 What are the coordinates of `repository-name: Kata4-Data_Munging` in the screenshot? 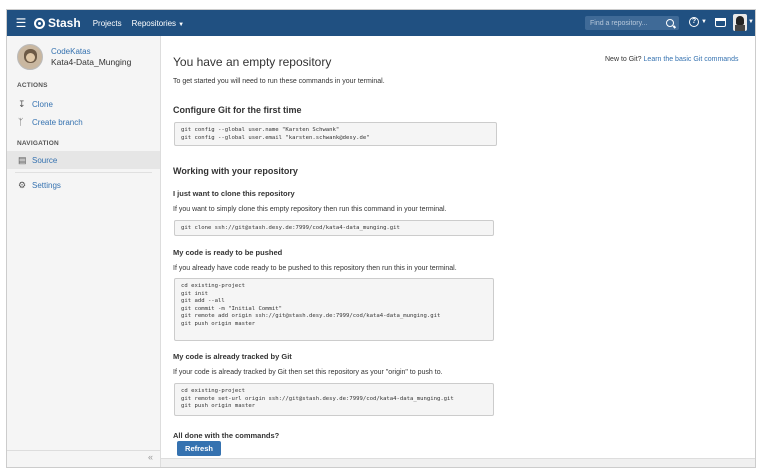 It's located at (91, 62).